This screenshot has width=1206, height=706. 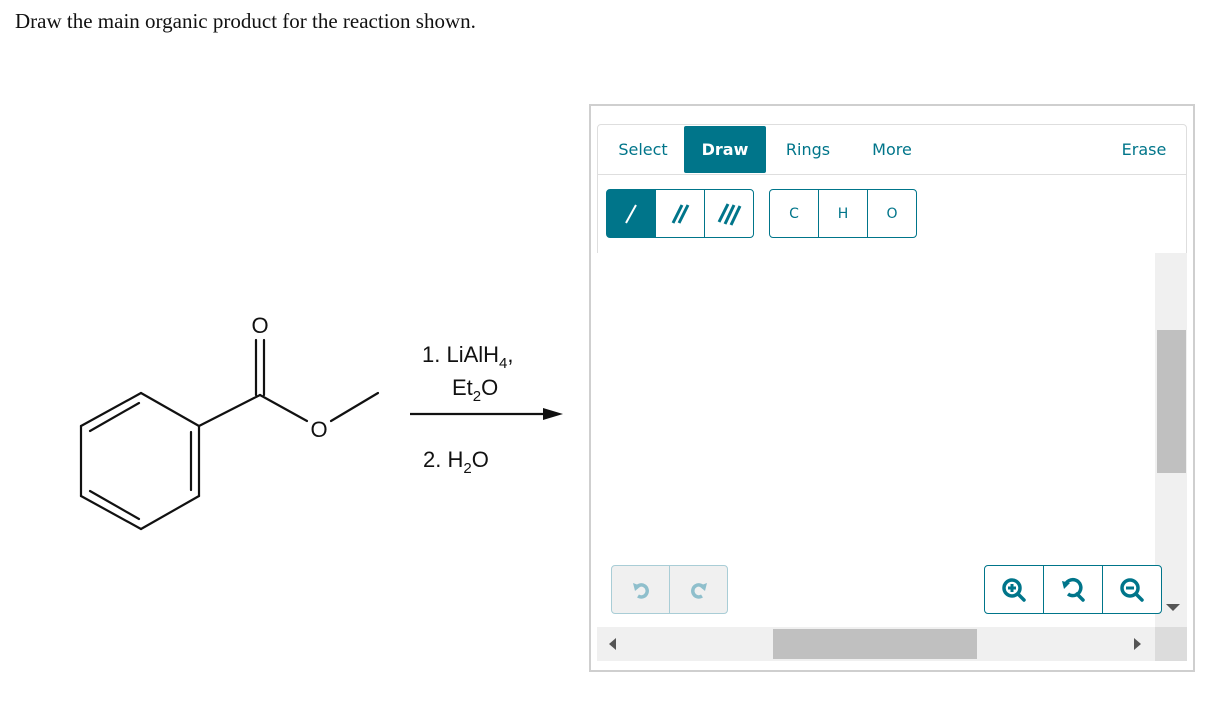 I want to click on redo-icon, so click(x=698, y=590).